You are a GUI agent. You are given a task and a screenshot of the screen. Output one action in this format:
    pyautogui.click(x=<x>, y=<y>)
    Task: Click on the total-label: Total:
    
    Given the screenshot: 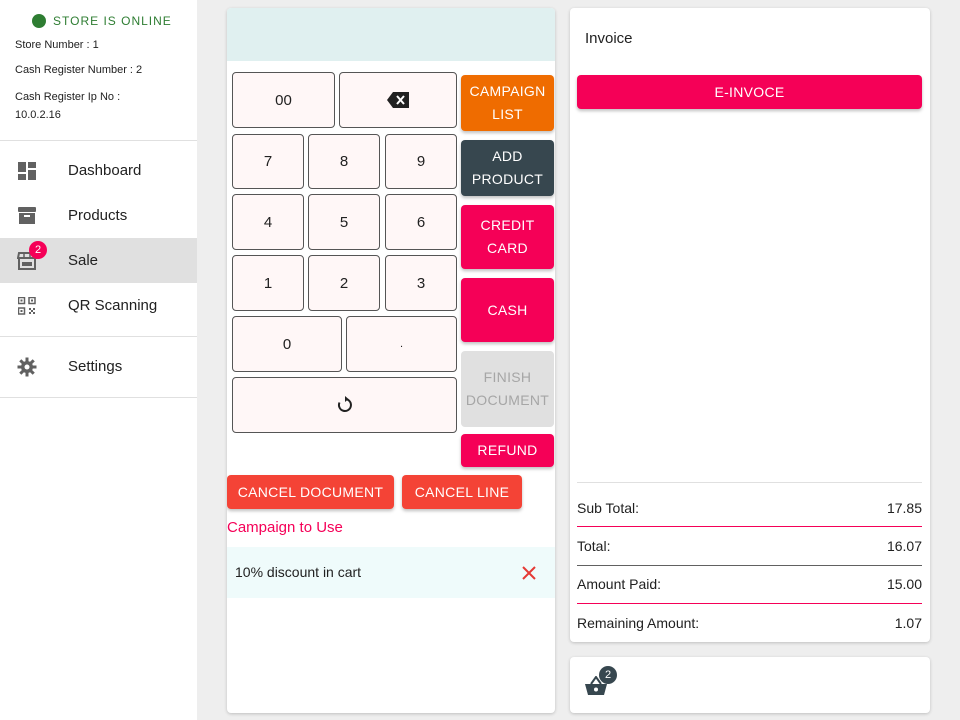 What is the action you would take?
    pyautogui.click(x=594, y=546)
    